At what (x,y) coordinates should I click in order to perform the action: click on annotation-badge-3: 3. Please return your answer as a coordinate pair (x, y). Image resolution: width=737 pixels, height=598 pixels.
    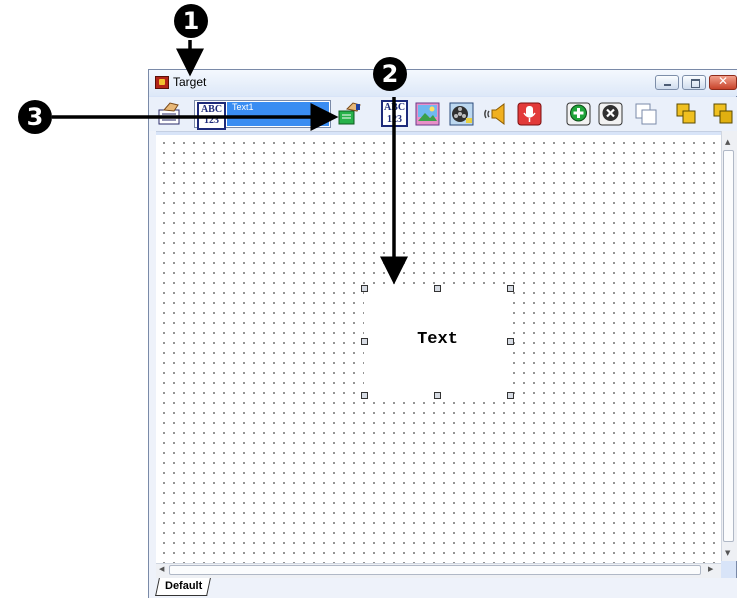
    Looking at the image, I should click on (35, 117).